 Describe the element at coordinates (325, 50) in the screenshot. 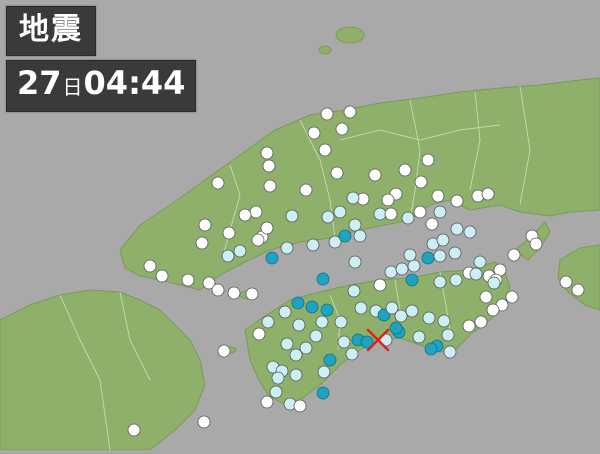

I see `land-oki-island-small` at that location.